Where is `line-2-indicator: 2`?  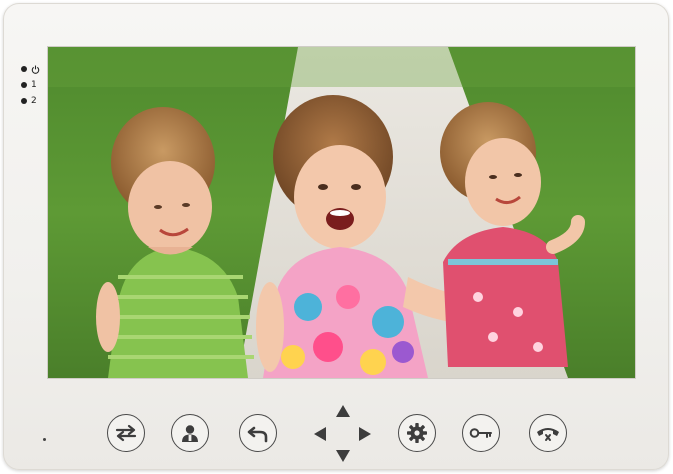 line-2-indicator: 2 is located at coordinates (33, 101).